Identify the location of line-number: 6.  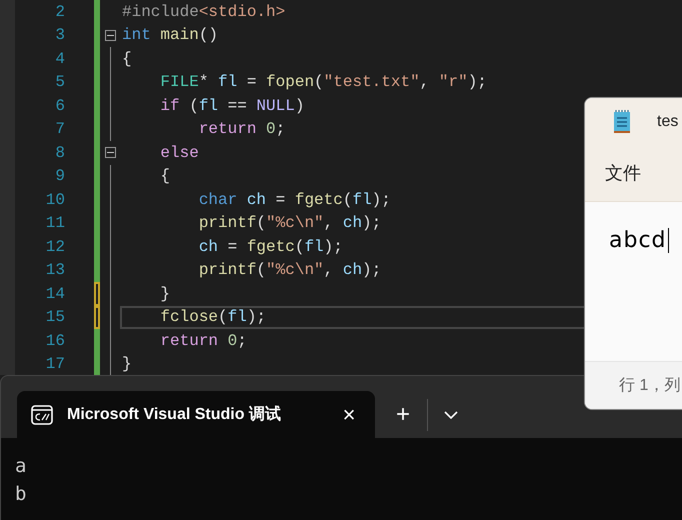
(59, 106).